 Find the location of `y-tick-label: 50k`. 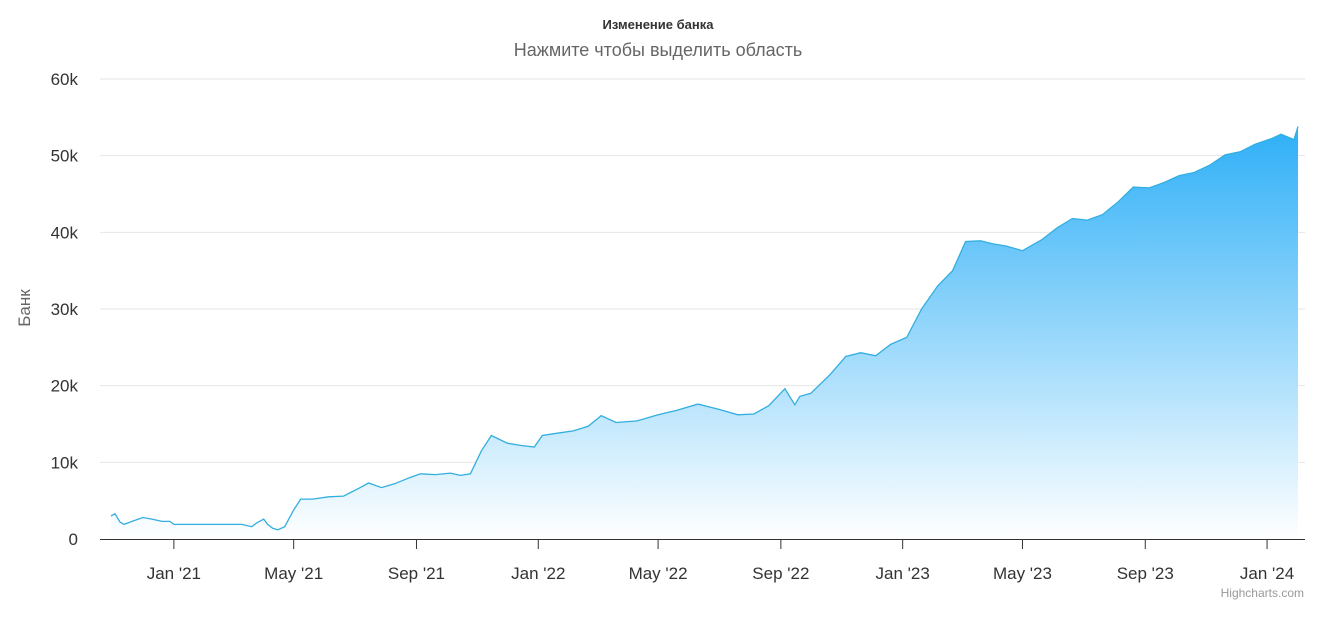

y-tick-label: 50k is located at coordinates (65, 156).